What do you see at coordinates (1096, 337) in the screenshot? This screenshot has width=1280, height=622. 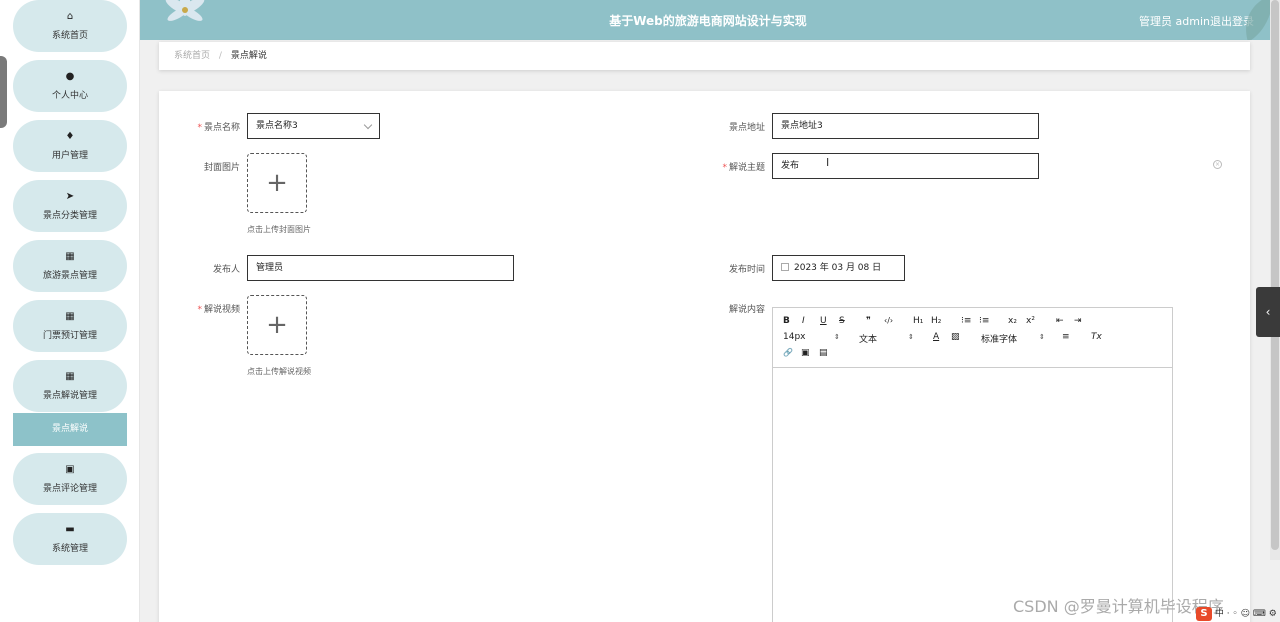 I see `clear-format-button: Tx` at bounding box center [1096, 337].